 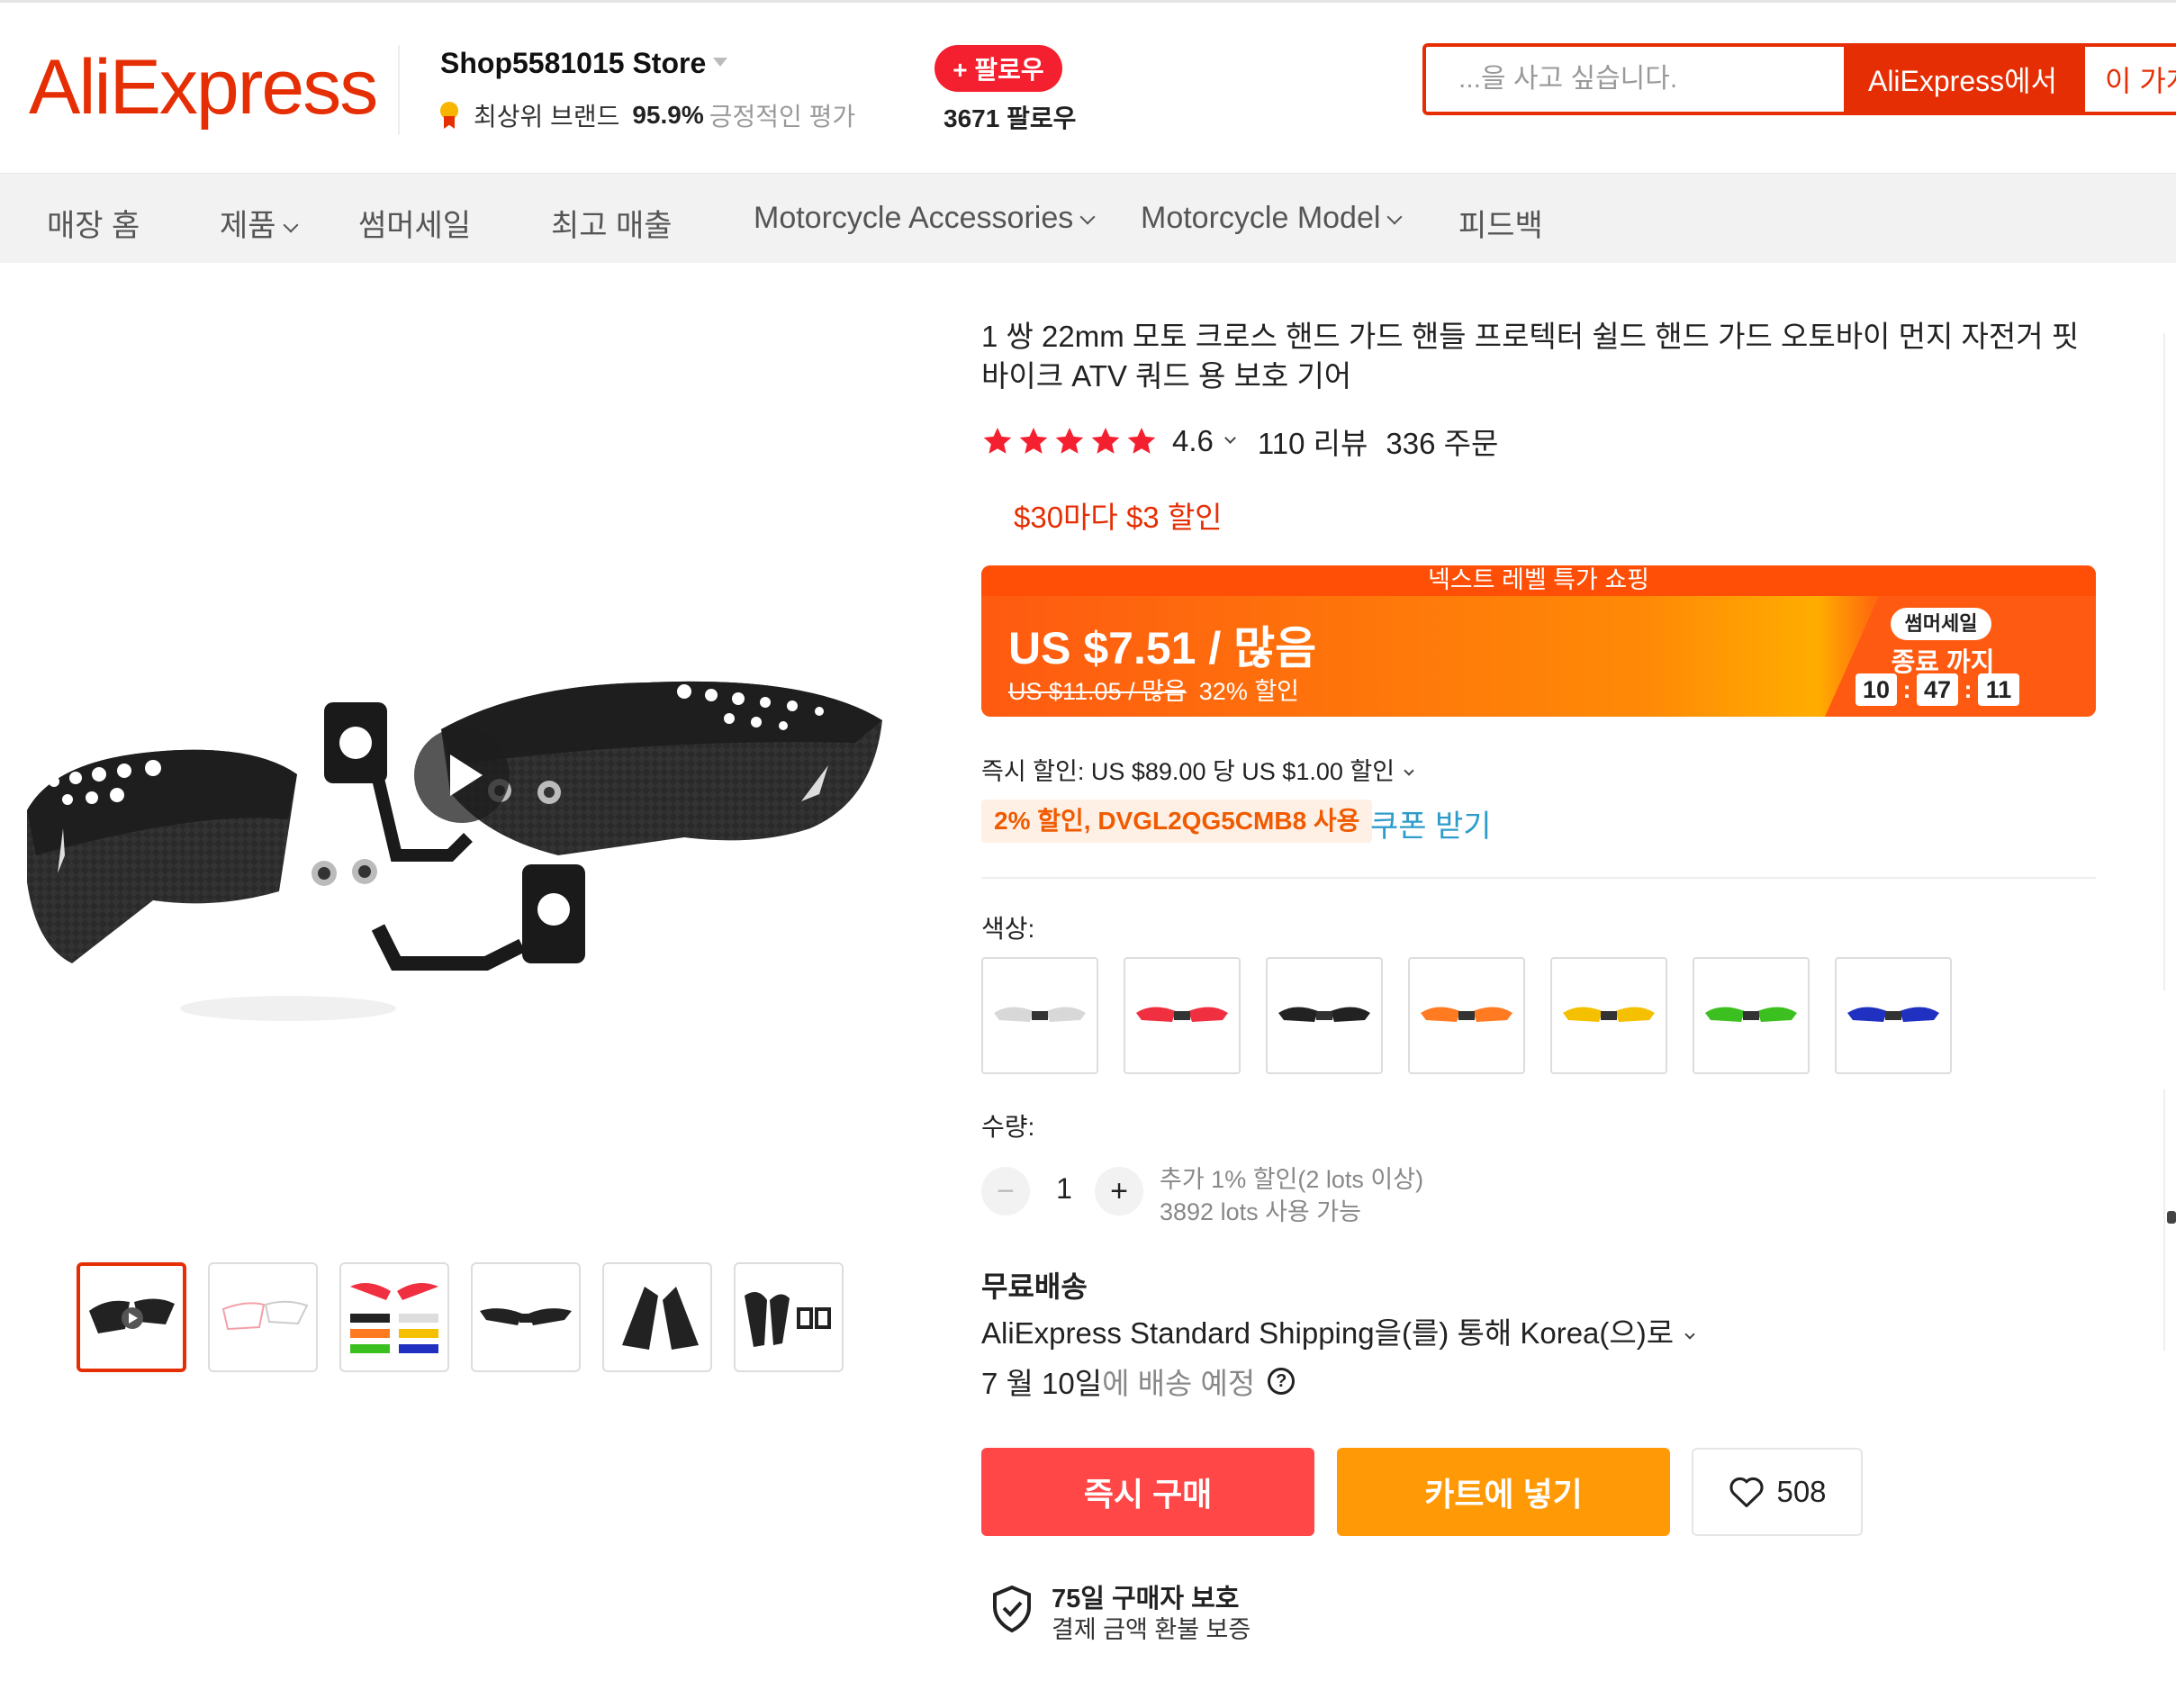 I want to click on color-swatch-yellow, so click(x=1608, y=1016).